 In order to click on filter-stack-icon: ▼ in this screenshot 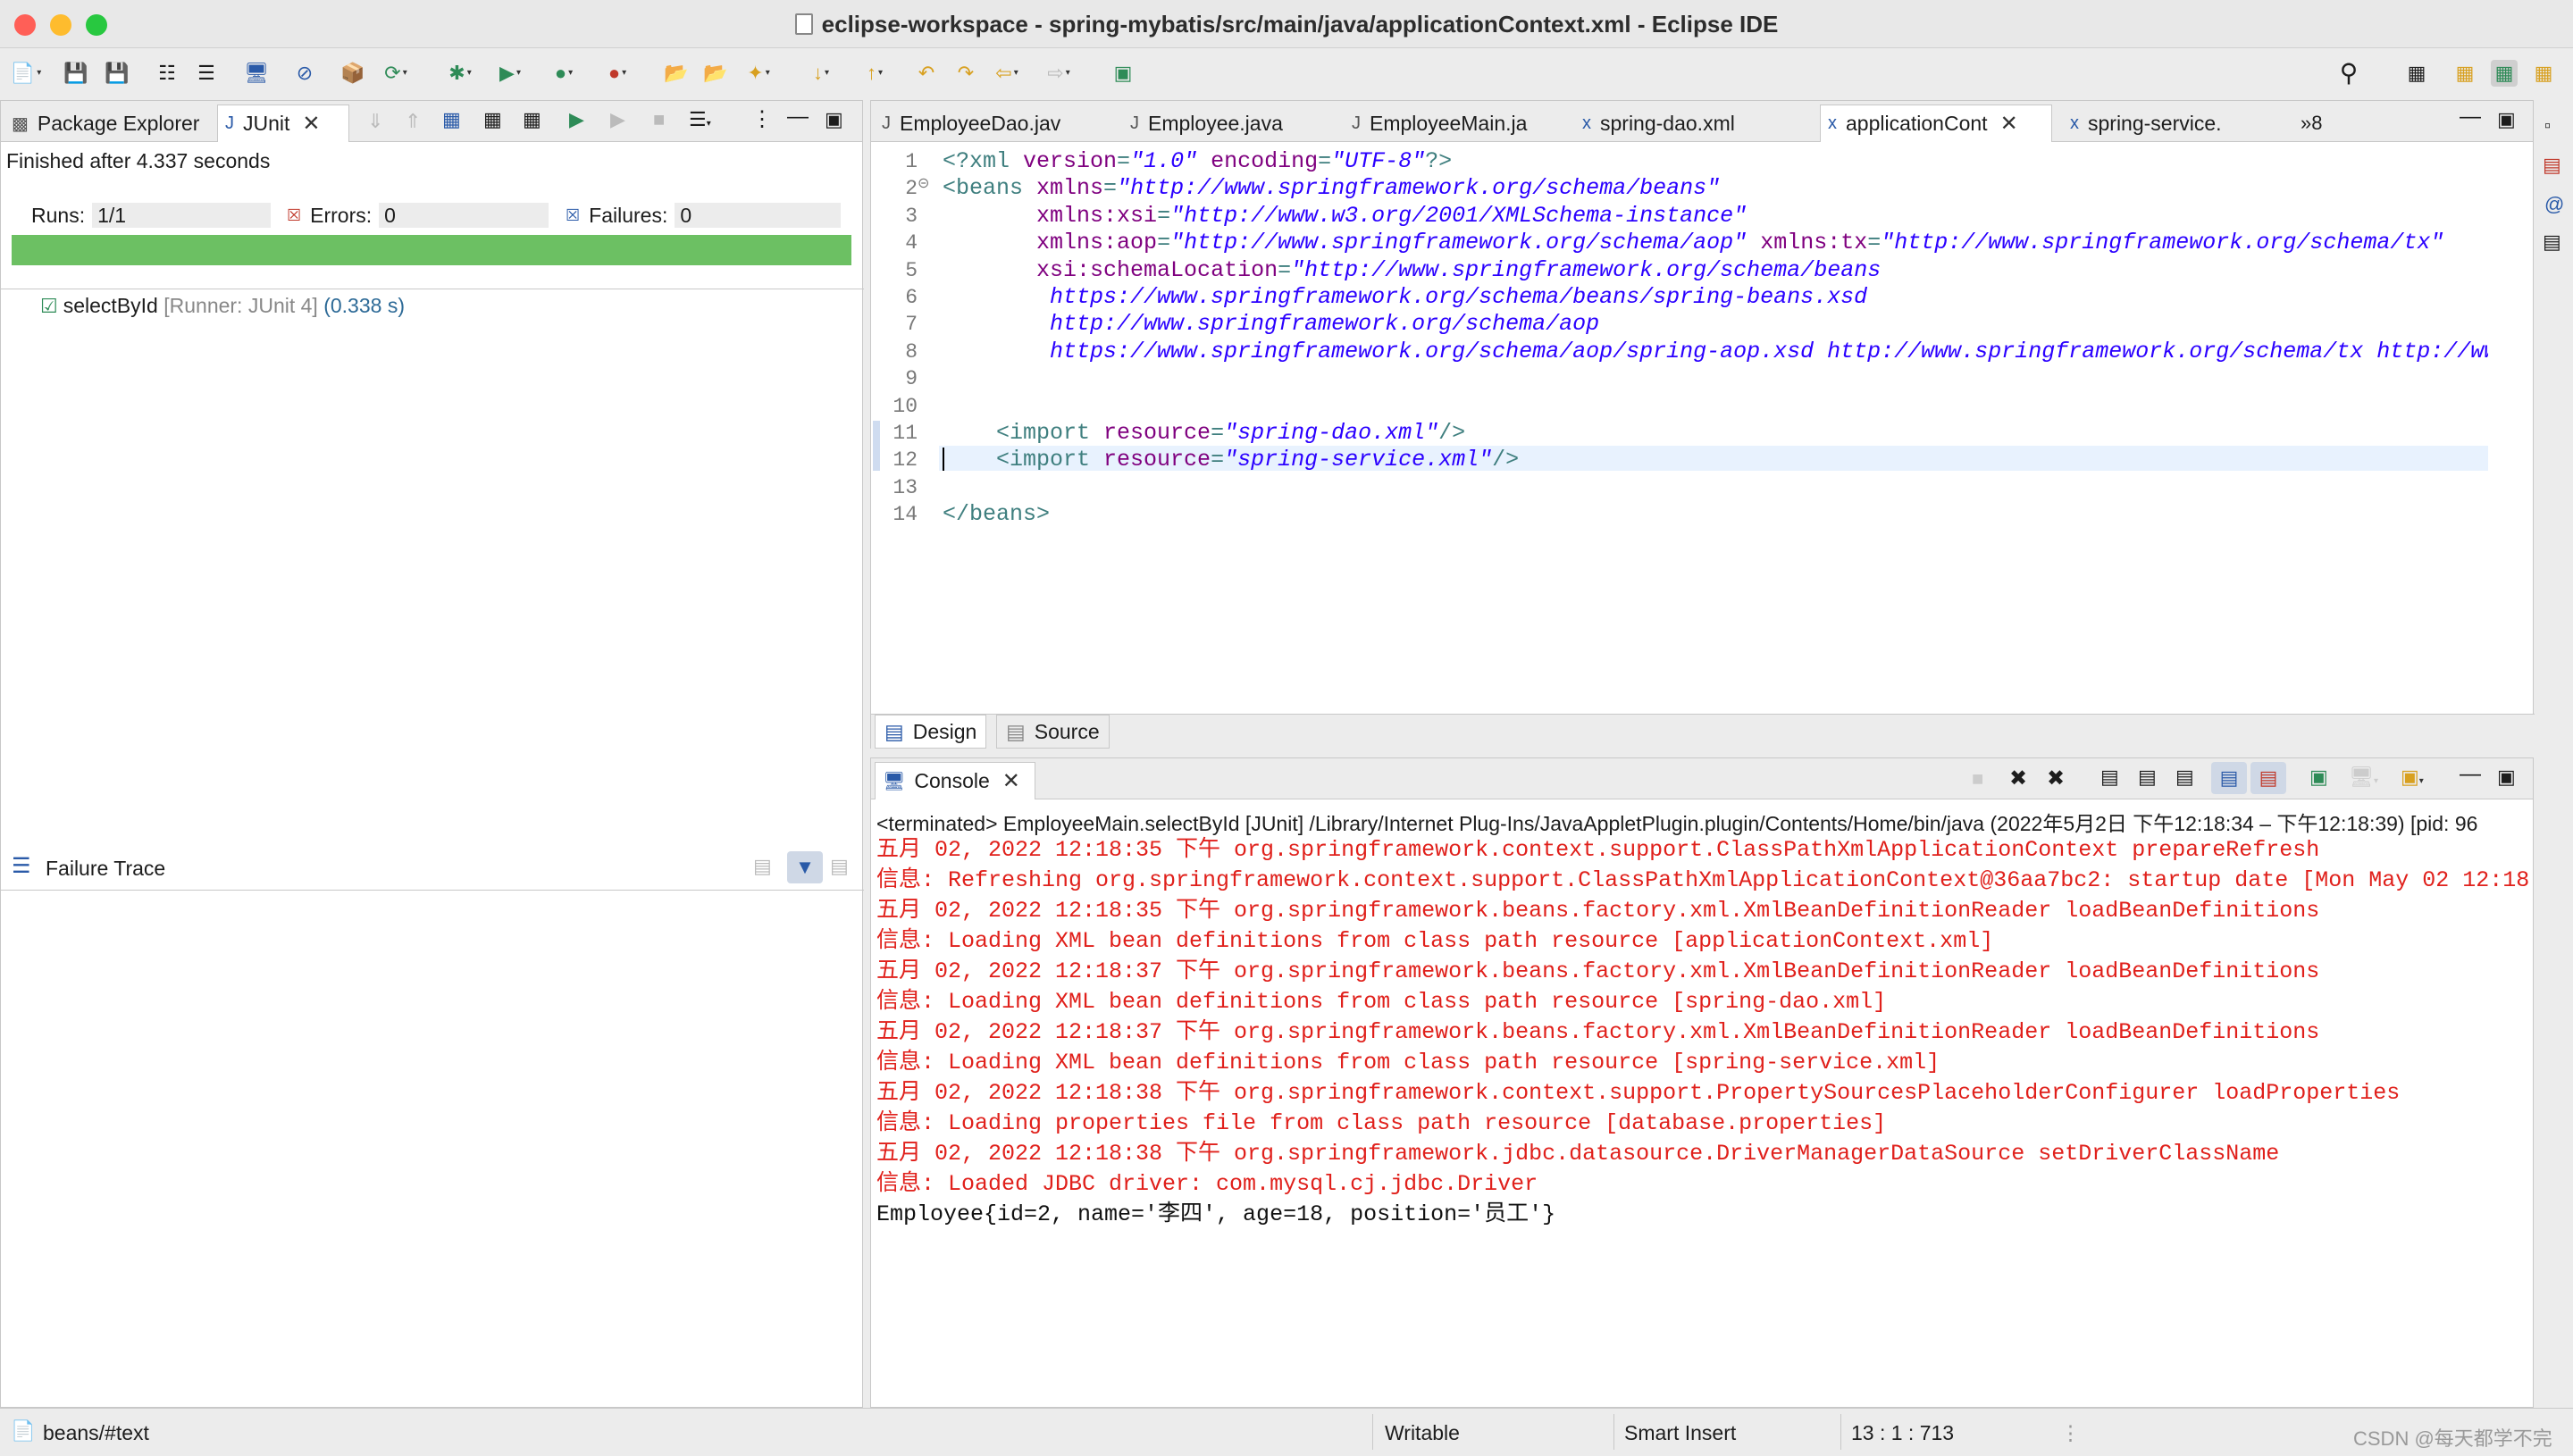, I will do `click(805, 867)`.